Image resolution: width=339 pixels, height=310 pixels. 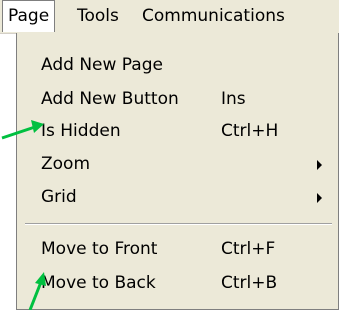 I want to click on menu-item-add-new-button: Add New Button Ins, so click(x=177, y=99).